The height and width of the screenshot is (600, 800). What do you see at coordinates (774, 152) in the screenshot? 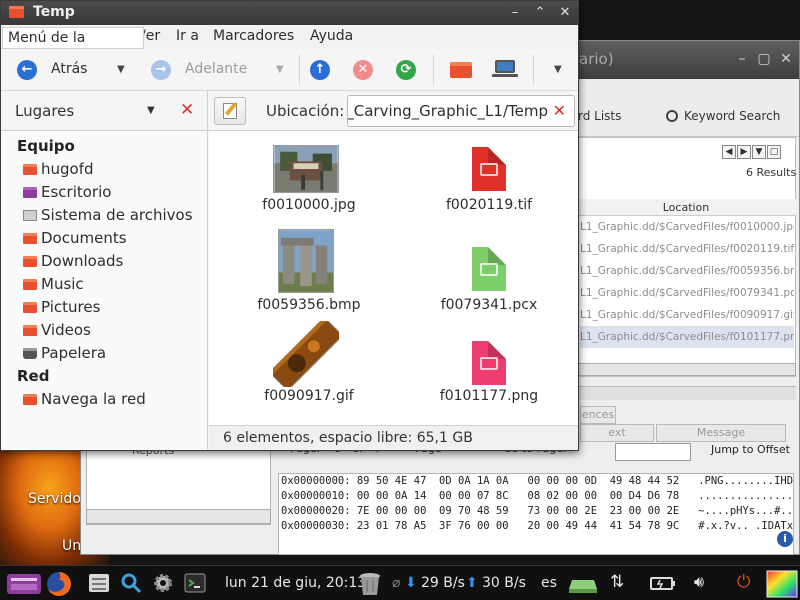
I see `window-restore-icon: ▢` at bounding box center [774, 152].